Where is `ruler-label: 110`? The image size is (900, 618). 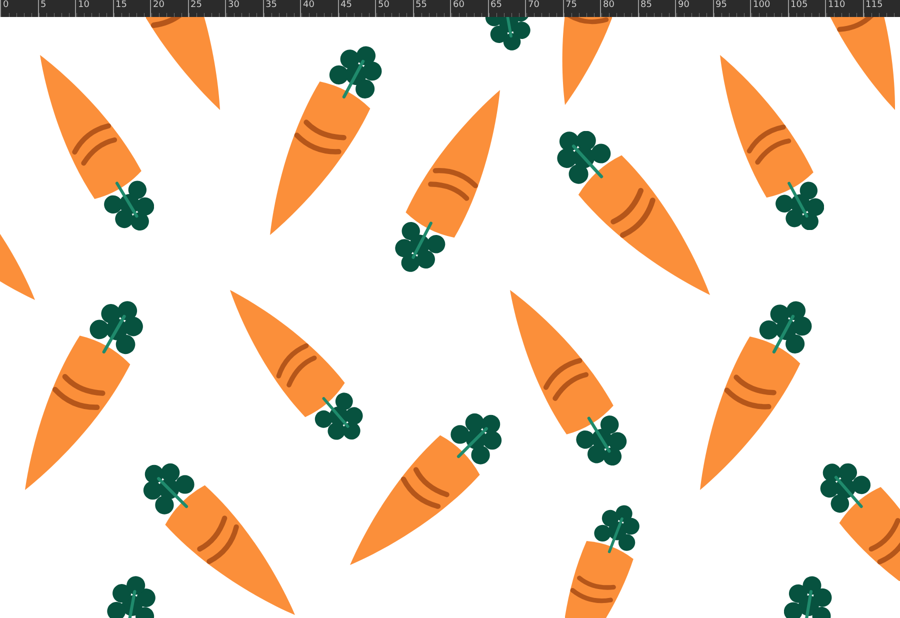 ruler-label: 110 is located at coordinates (837, 5).